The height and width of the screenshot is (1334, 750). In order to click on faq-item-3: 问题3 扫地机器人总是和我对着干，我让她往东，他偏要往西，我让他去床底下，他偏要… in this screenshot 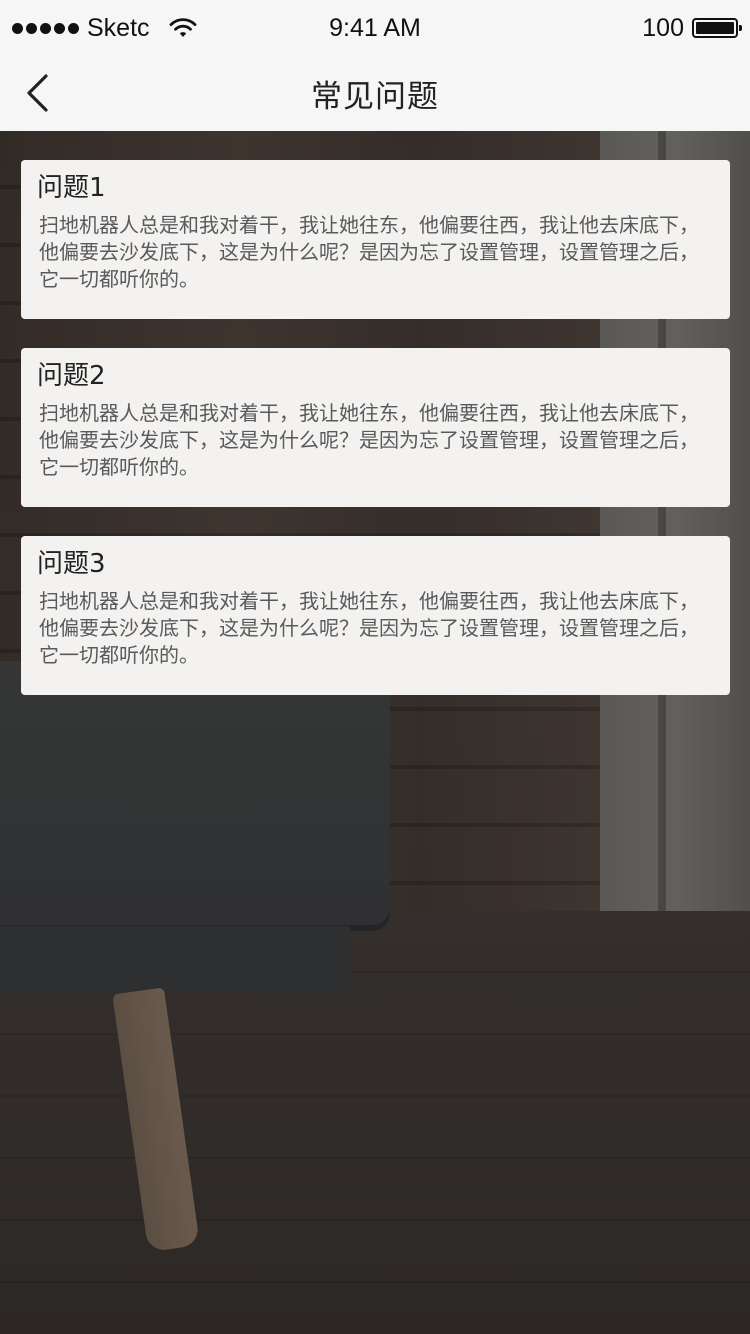, I will do `click(375, 615)`.